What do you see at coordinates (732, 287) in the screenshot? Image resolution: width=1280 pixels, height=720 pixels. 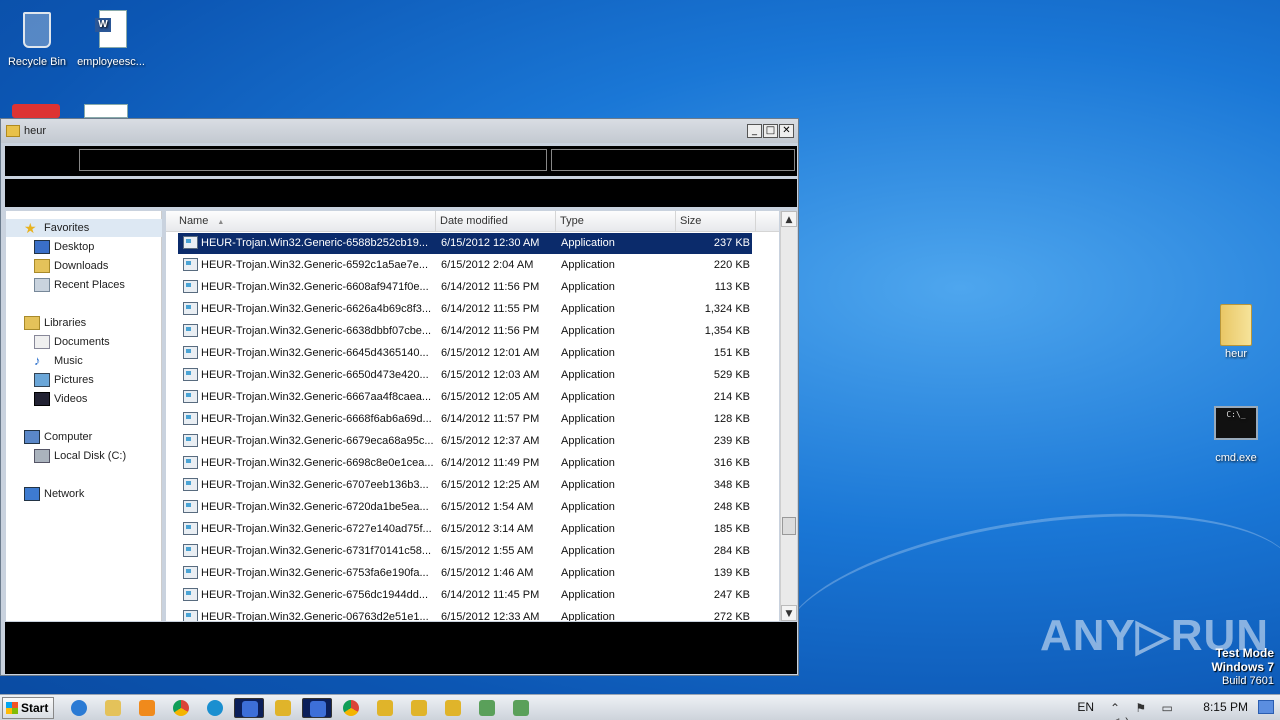 I see `file-size: 113 KB` at bounding box center [732, 287].